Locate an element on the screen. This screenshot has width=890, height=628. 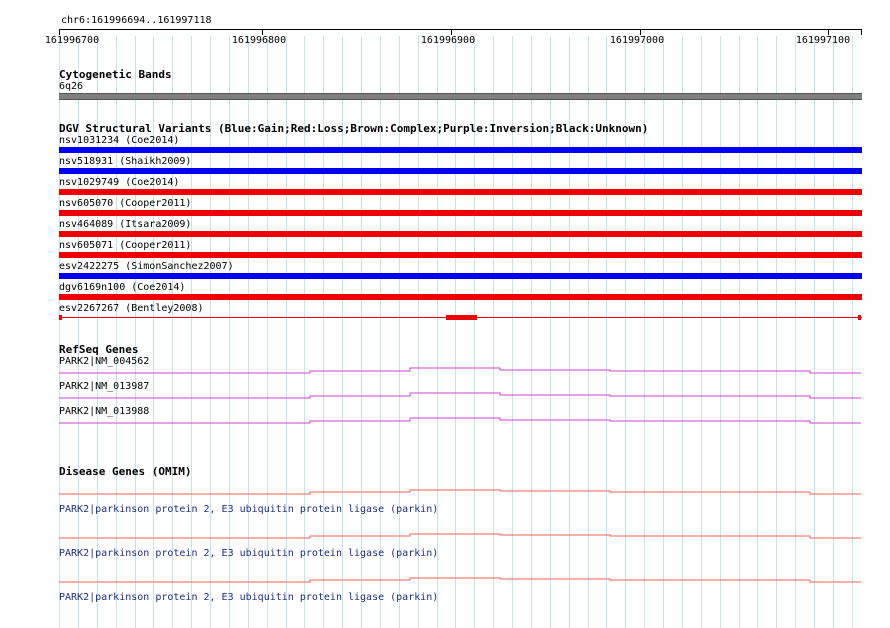
omim-track-title: Disease Genes (OMIM) is located at coordinates (125, 471).